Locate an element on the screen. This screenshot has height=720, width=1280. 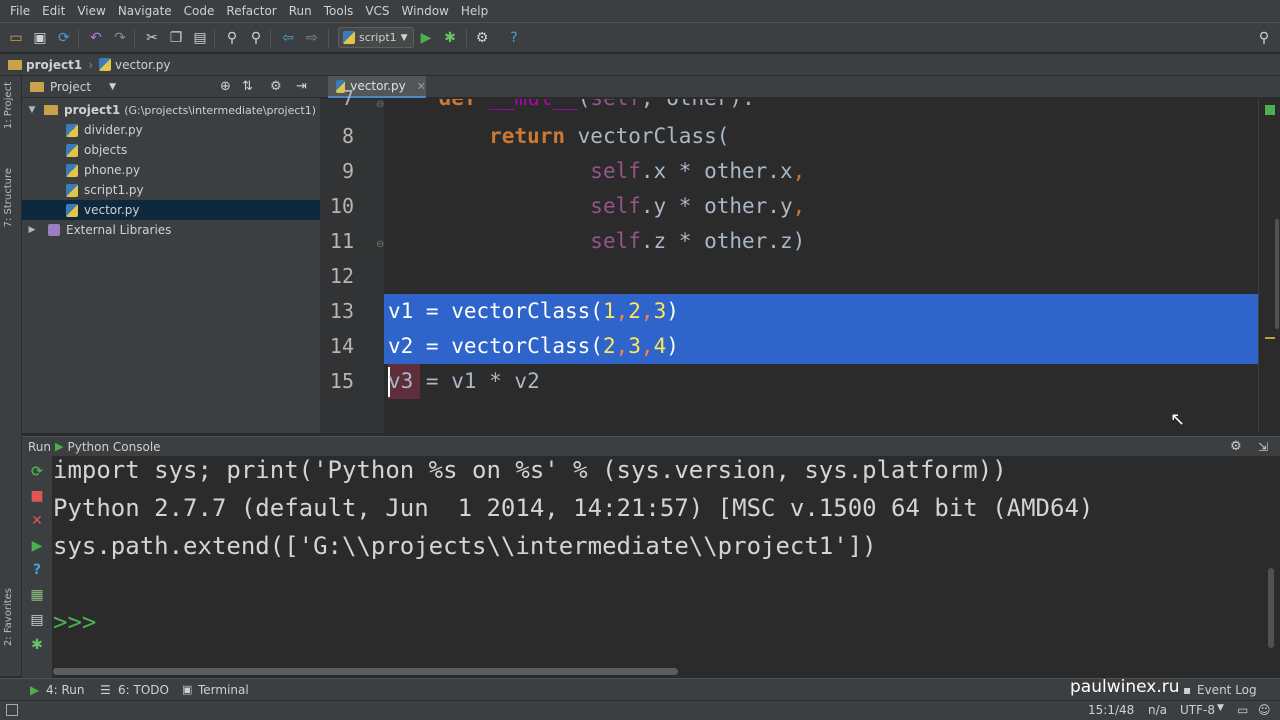
tree-item-objects: objects is located at coordinates (171, 150).